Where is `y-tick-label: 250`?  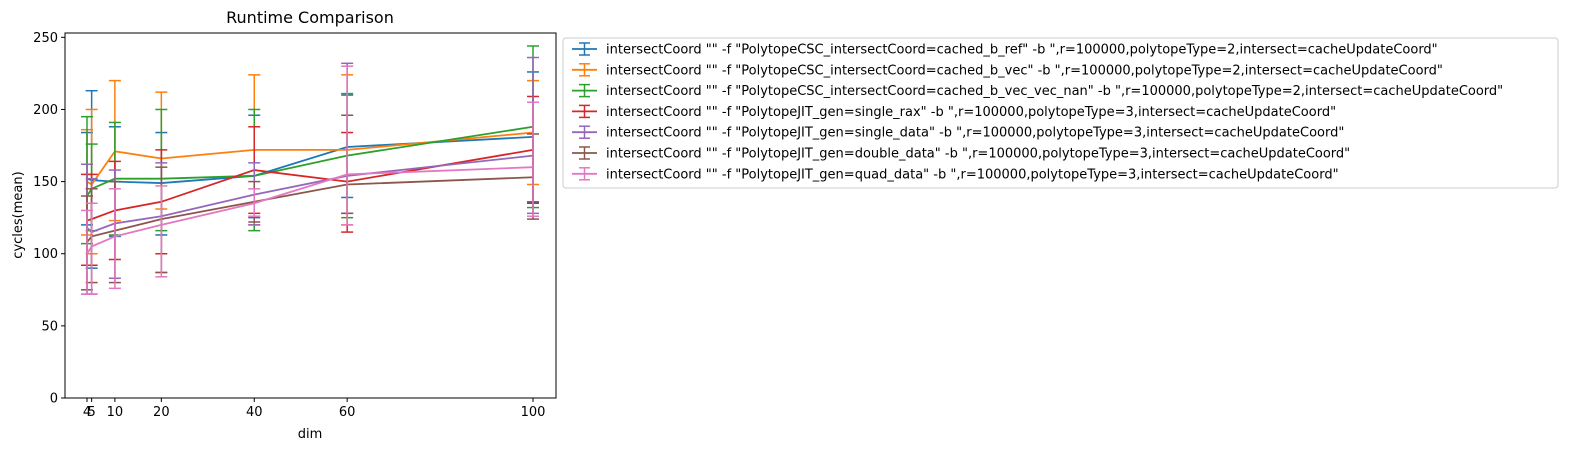
y-tick-label: 250 is located at coordinates (45, 38).